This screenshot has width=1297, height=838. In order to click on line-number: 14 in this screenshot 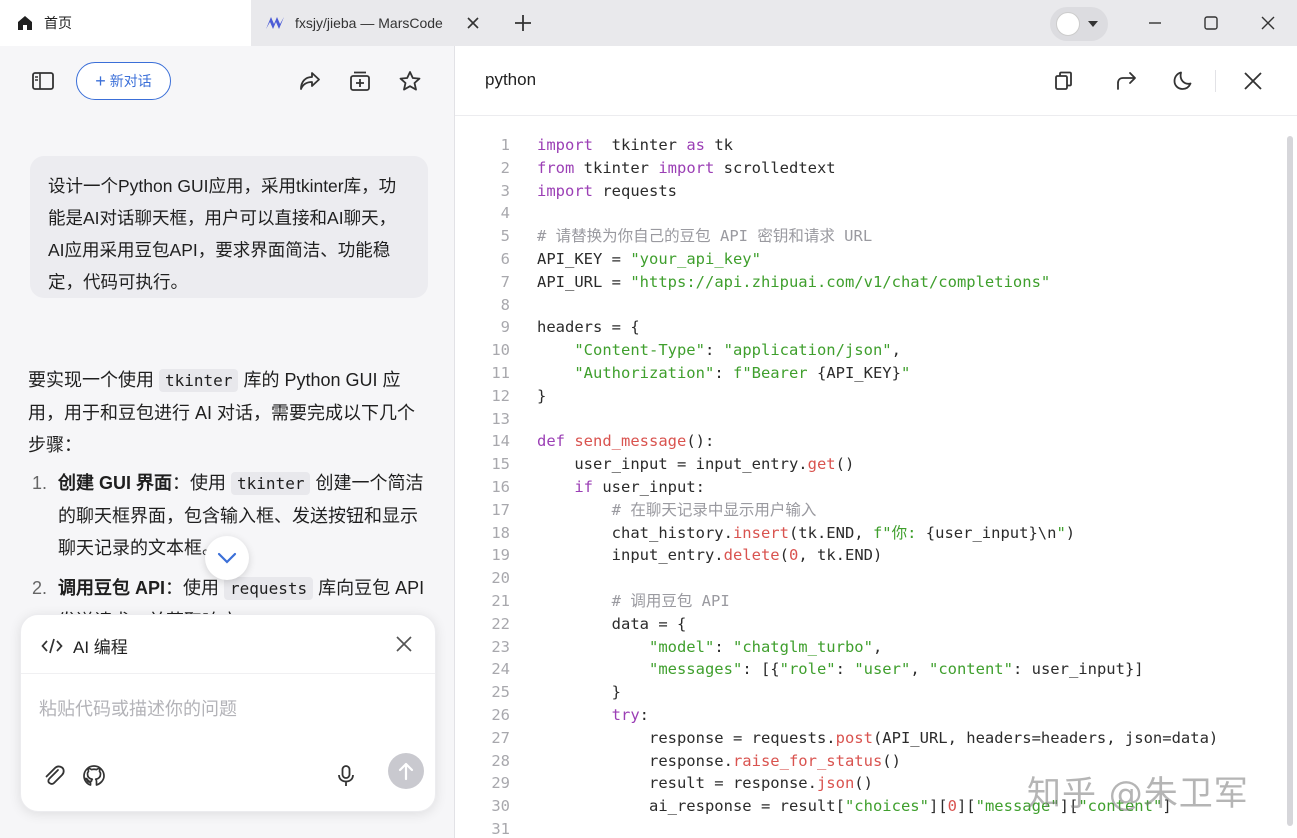, I will do `click(500, 441)`.